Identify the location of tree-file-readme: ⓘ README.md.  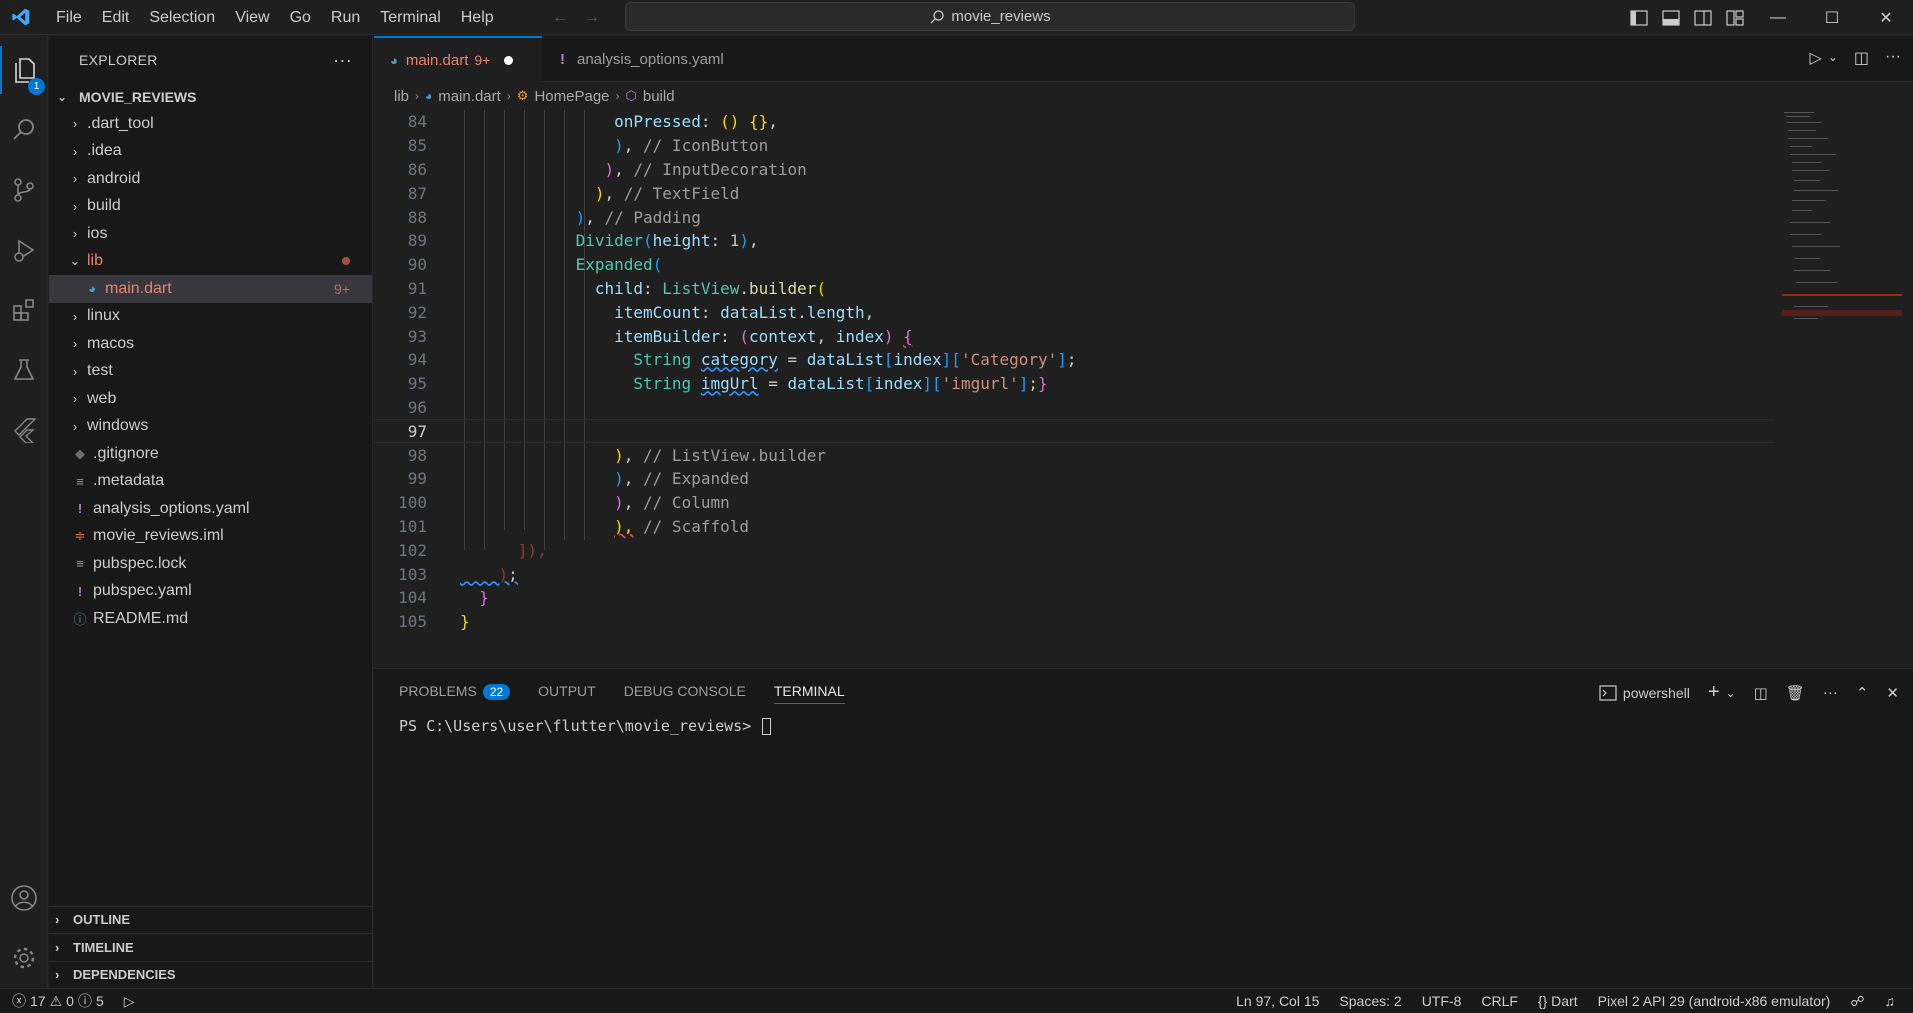
(210, 619).